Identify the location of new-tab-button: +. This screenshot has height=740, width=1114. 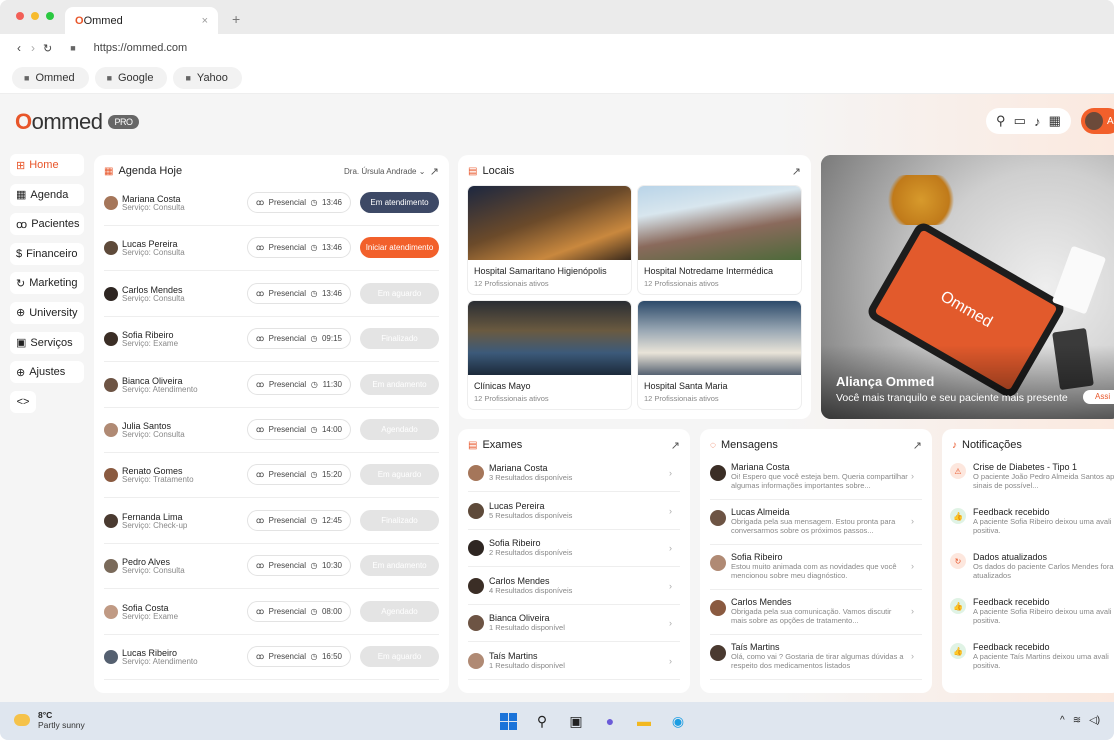
(236, 19).